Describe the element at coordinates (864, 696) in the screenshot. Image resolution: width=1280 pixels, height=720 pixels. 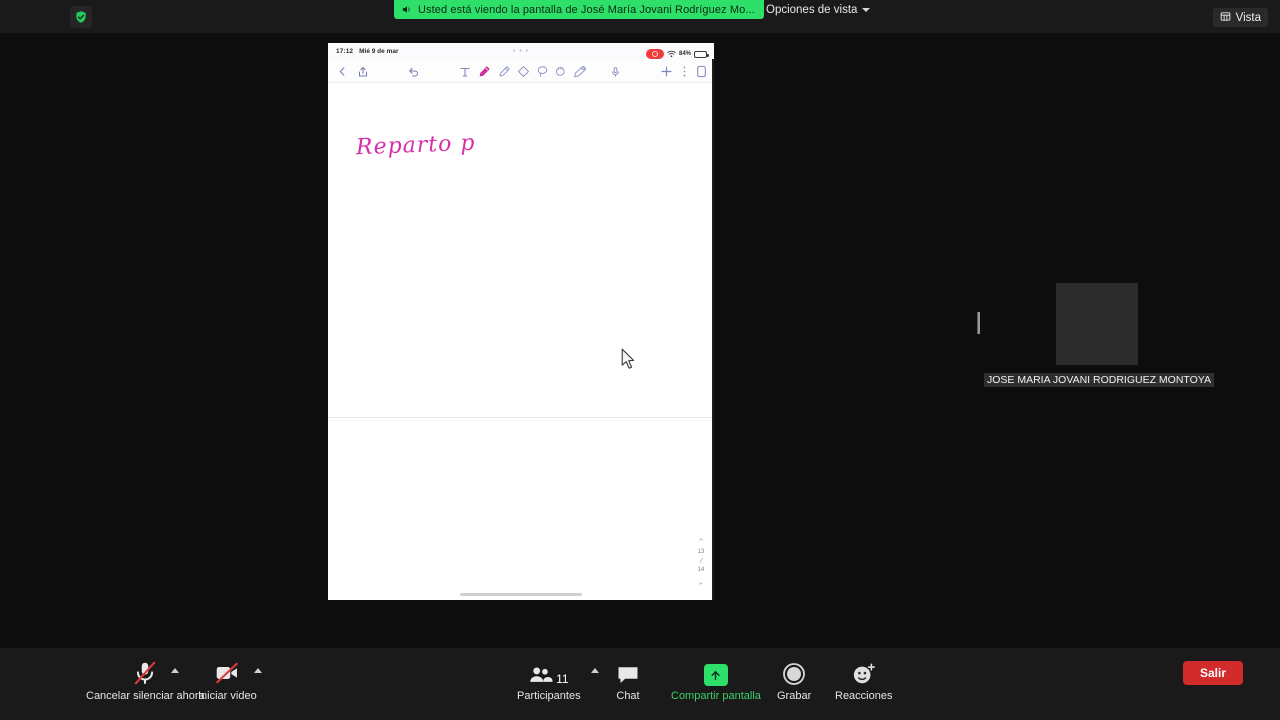
I see `reactions-button-label: Reacciones` at that location.